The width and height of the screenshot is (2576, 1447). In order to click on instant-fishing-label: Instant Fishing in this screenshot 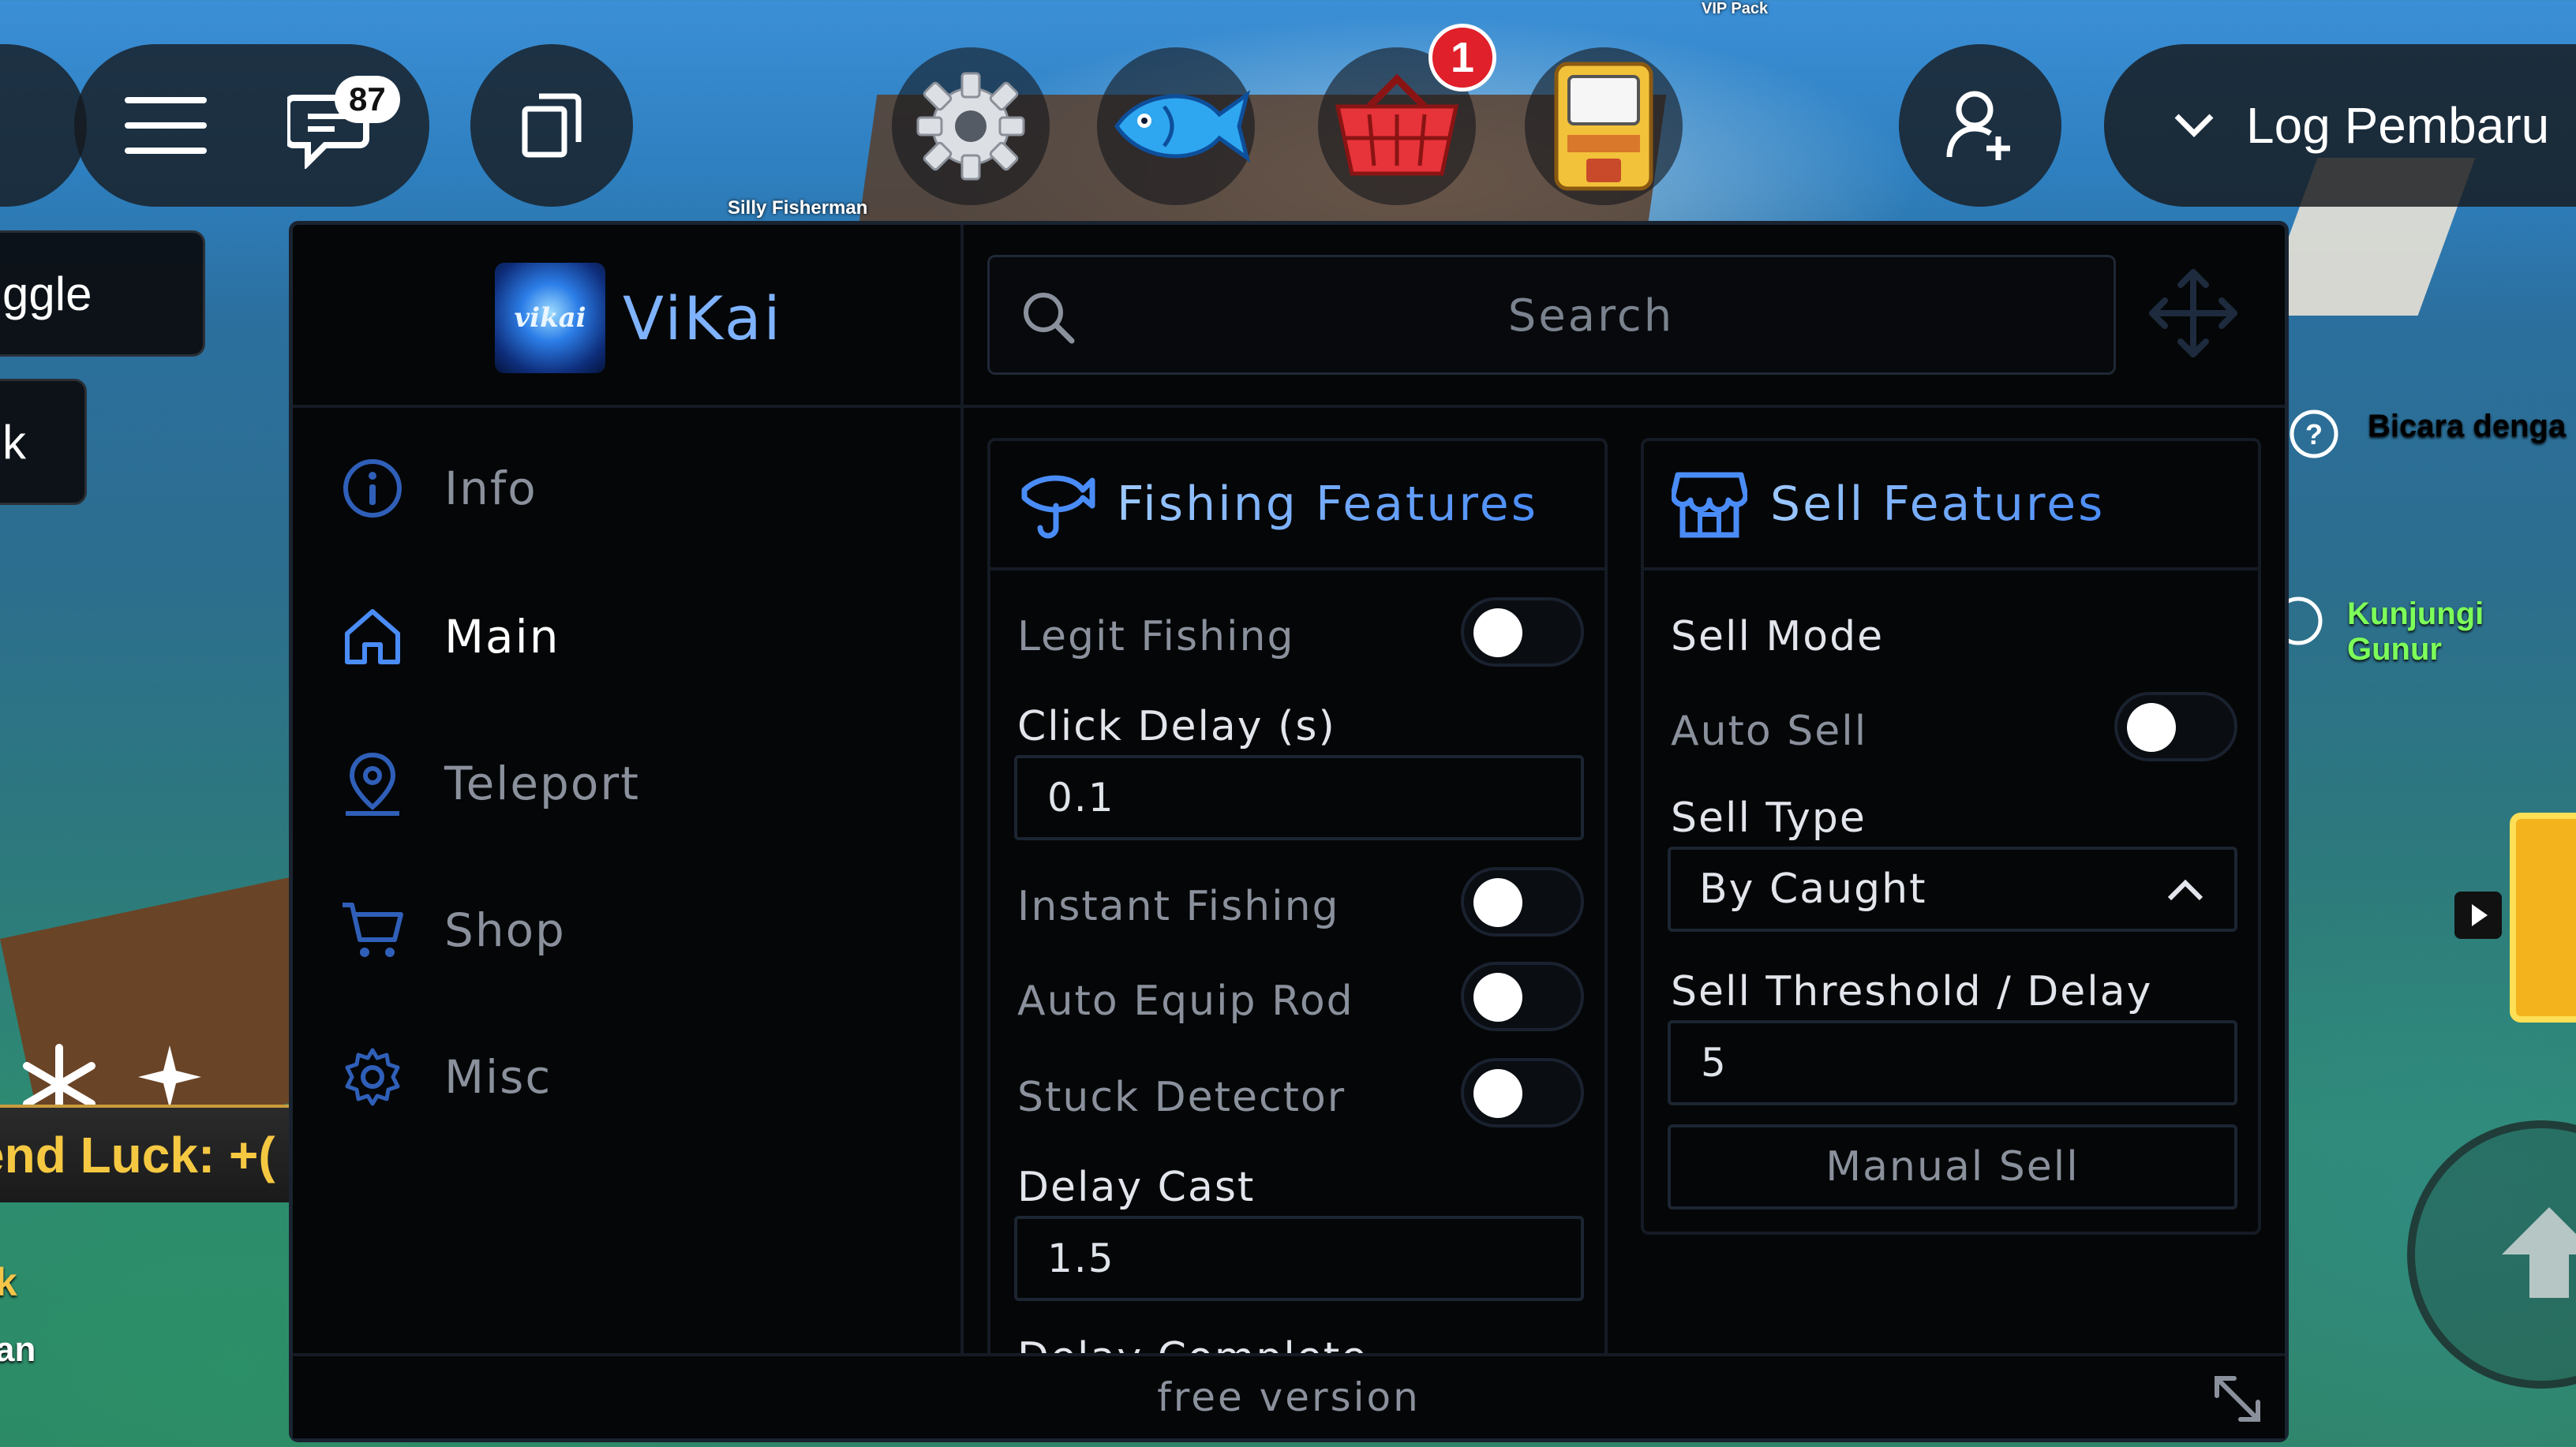, I will do `click(1178, 907)`.